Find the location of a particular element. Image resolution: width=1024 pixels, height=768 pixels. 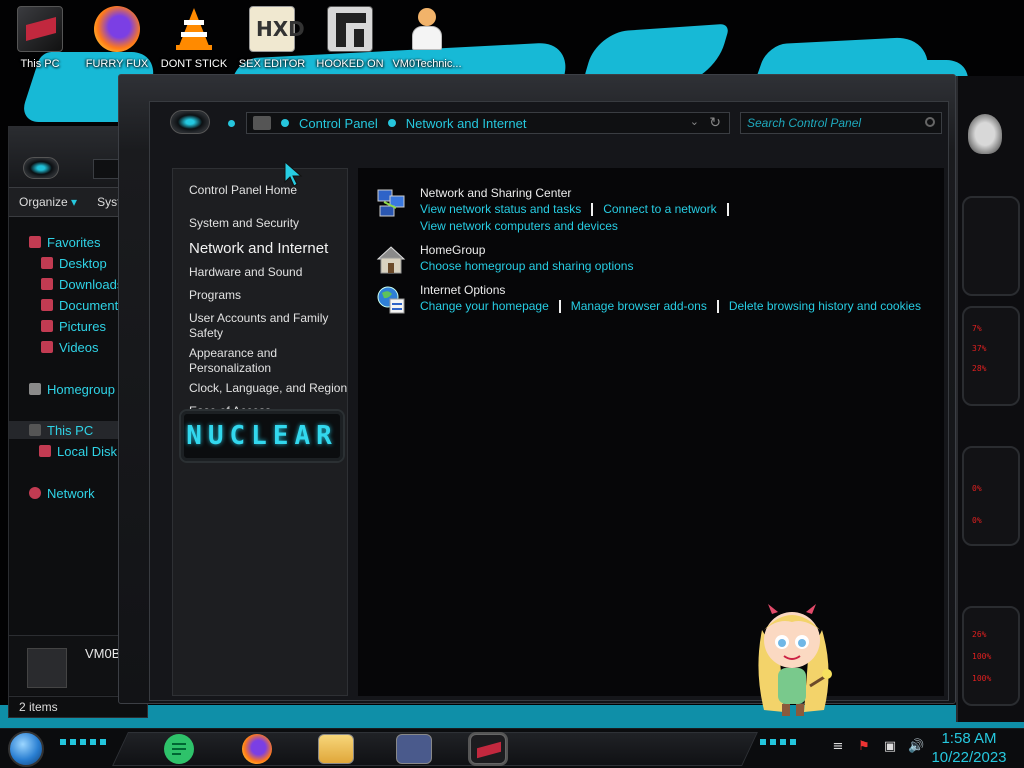

start-button is located at coordinates (26, 749).